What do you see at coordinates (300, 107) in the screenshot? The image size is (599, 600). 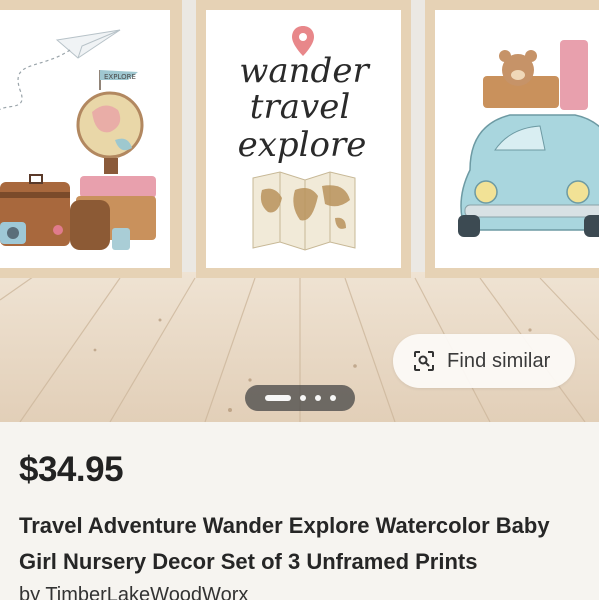 I see `print-word-travel: travel` at bounding box center [300, 107].